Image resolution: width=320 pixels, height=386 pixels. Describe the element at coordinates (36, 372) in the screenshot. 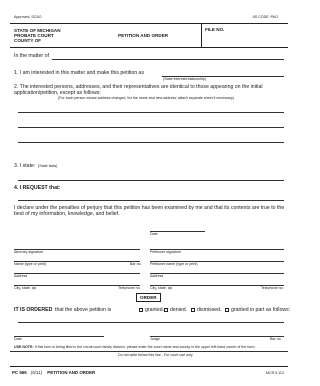

I see `form-revision: (6/11)` at that location.